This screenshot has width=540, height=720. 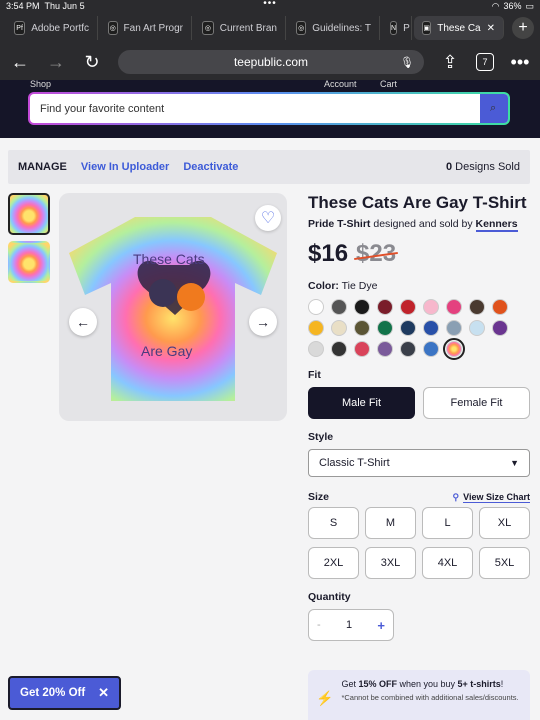 I want to click on size-option: XL, so click(x=504, y=523).